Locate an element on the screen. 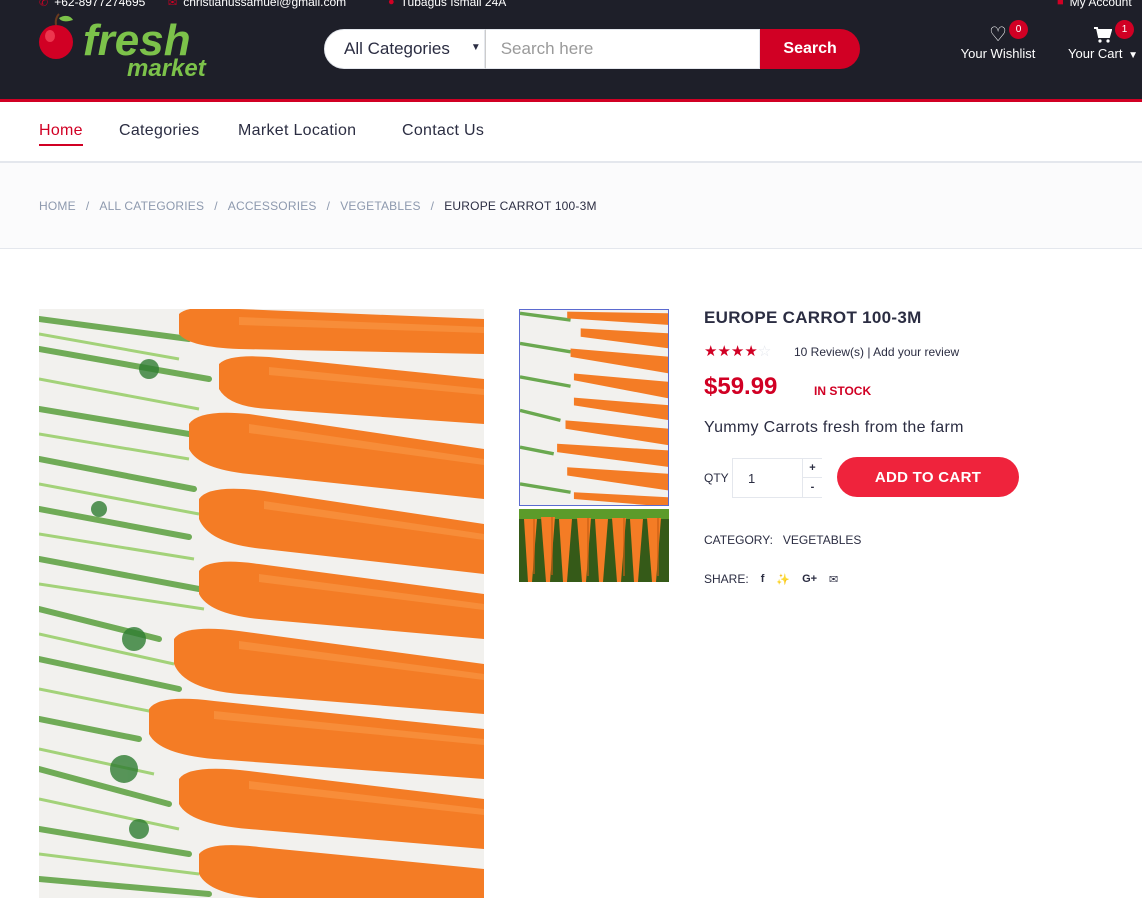 This screenshot has width=1142, height=914. nav-categories: Categories is located at coordinates (159, 131).